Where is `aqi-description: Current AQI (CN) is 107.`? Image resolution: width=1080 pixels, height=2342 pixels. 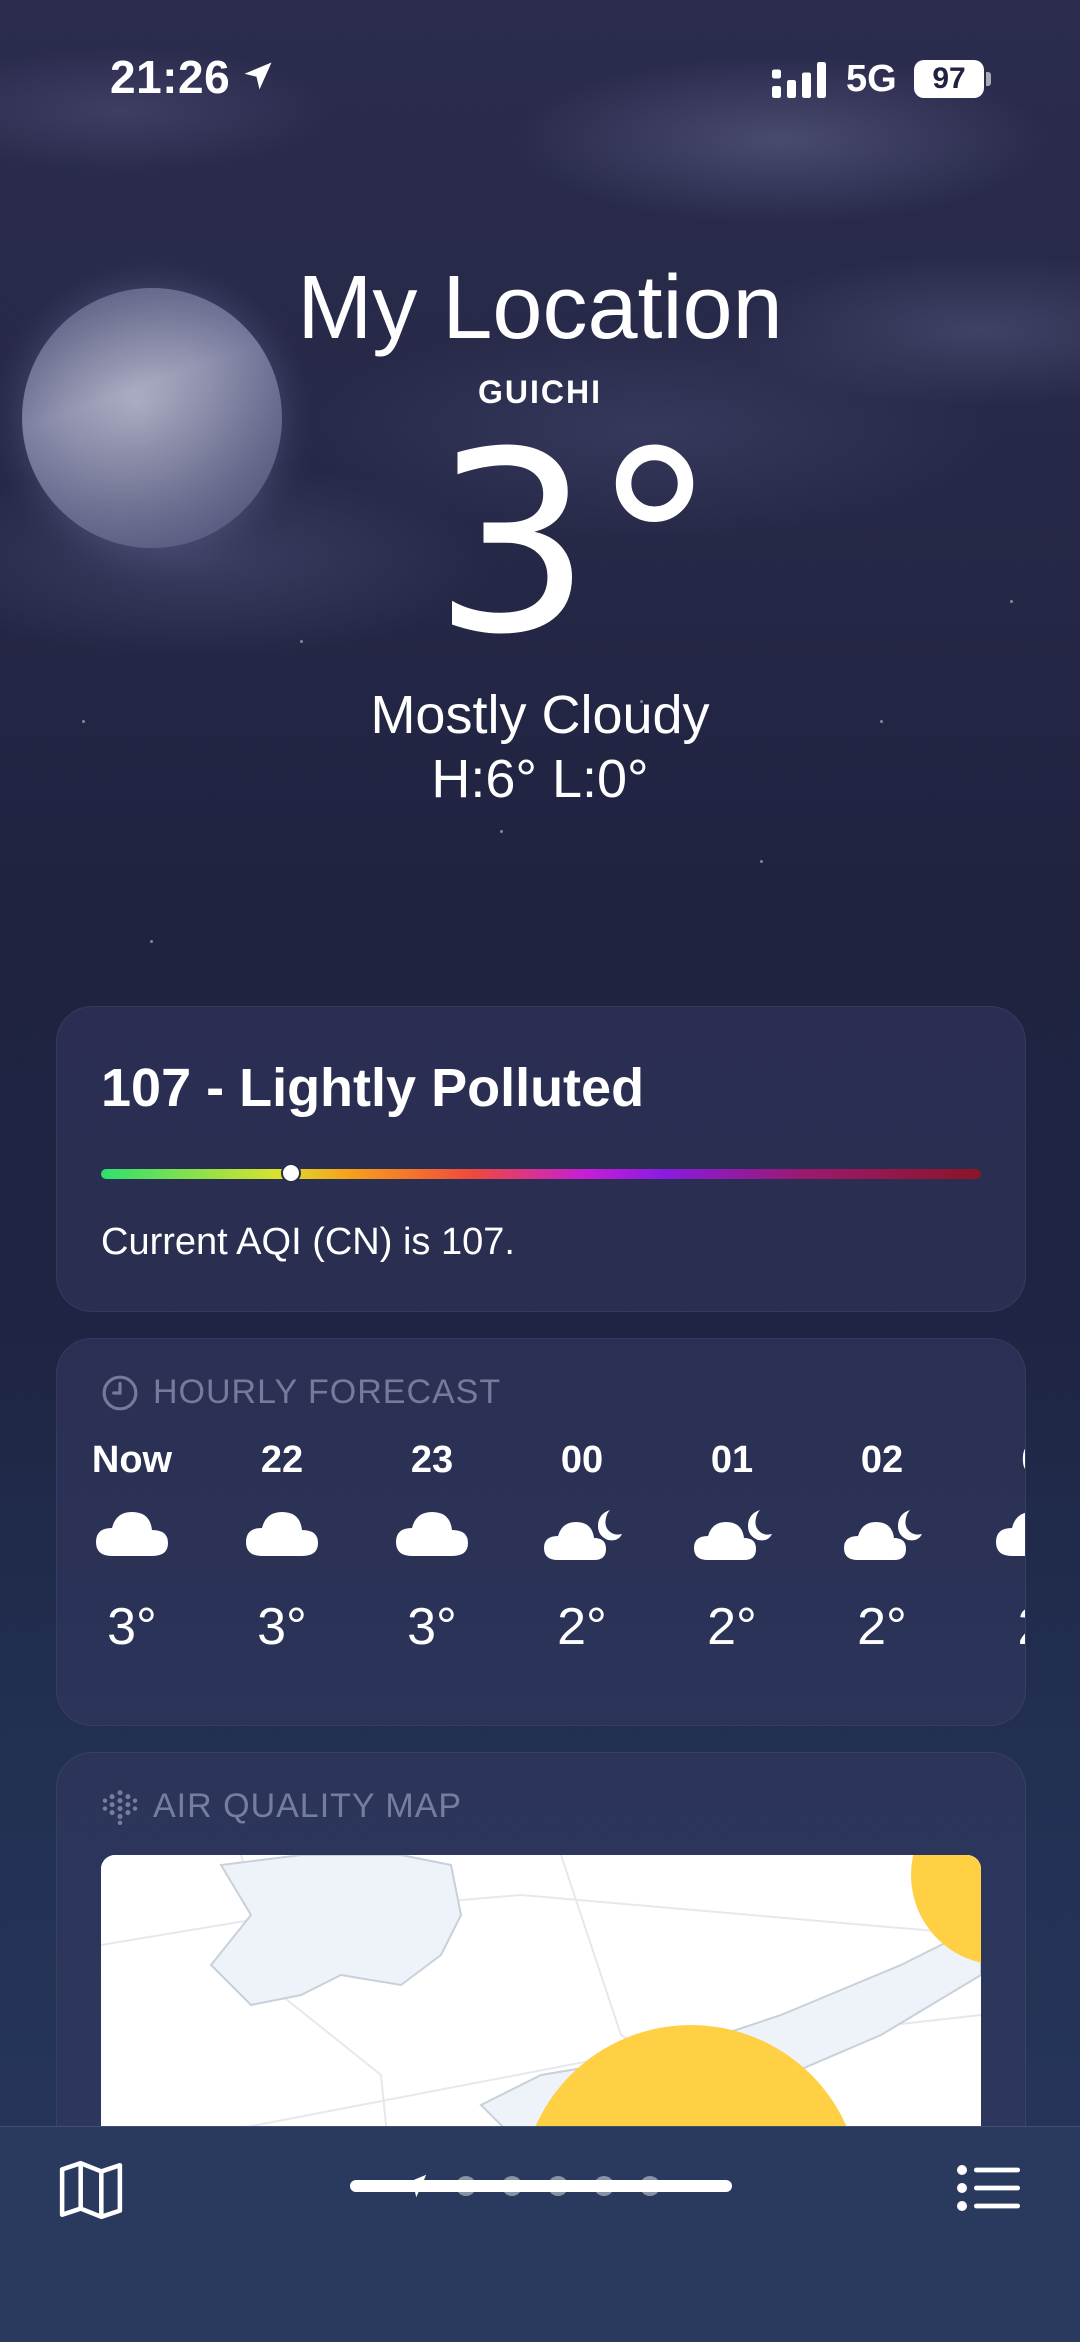
aqi-description: Current AQI (CN) is 107. is located at coordinates (308, 1242).